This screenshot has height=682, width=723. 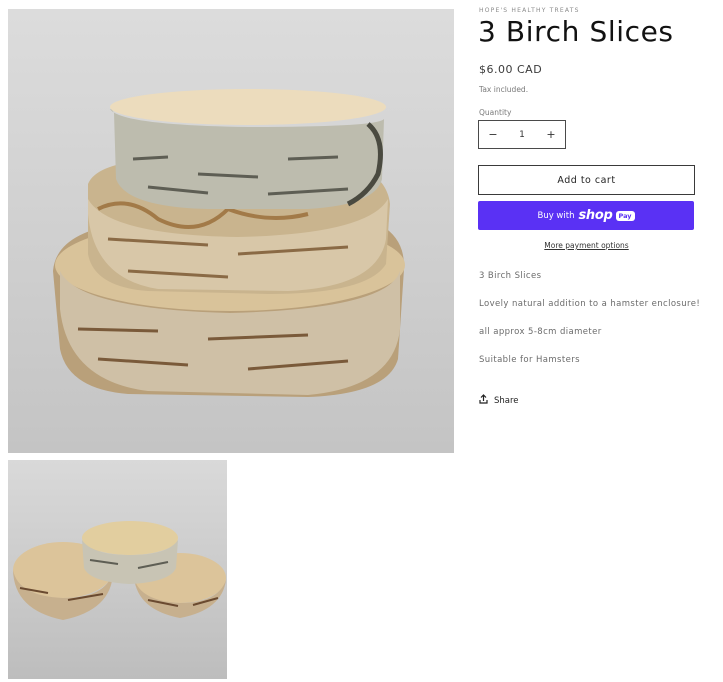 What do you see at coordinates (495, 112) in the screenshot?
I see `quantity-label: Quantity` at bounding box center [495, 112].